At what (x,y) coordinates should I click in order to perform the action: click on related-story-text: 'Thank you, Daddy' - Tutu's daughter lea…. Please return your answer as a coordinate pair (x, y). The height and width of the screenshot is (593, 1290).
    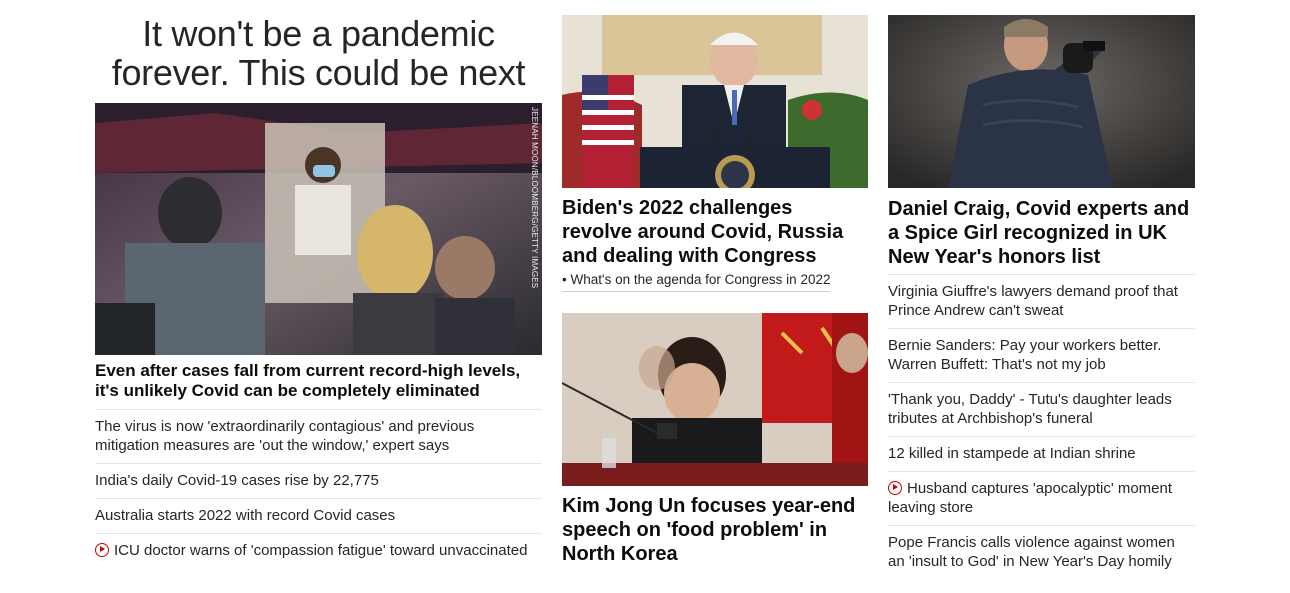
    Looking at the image, I should click on (1030, 409).